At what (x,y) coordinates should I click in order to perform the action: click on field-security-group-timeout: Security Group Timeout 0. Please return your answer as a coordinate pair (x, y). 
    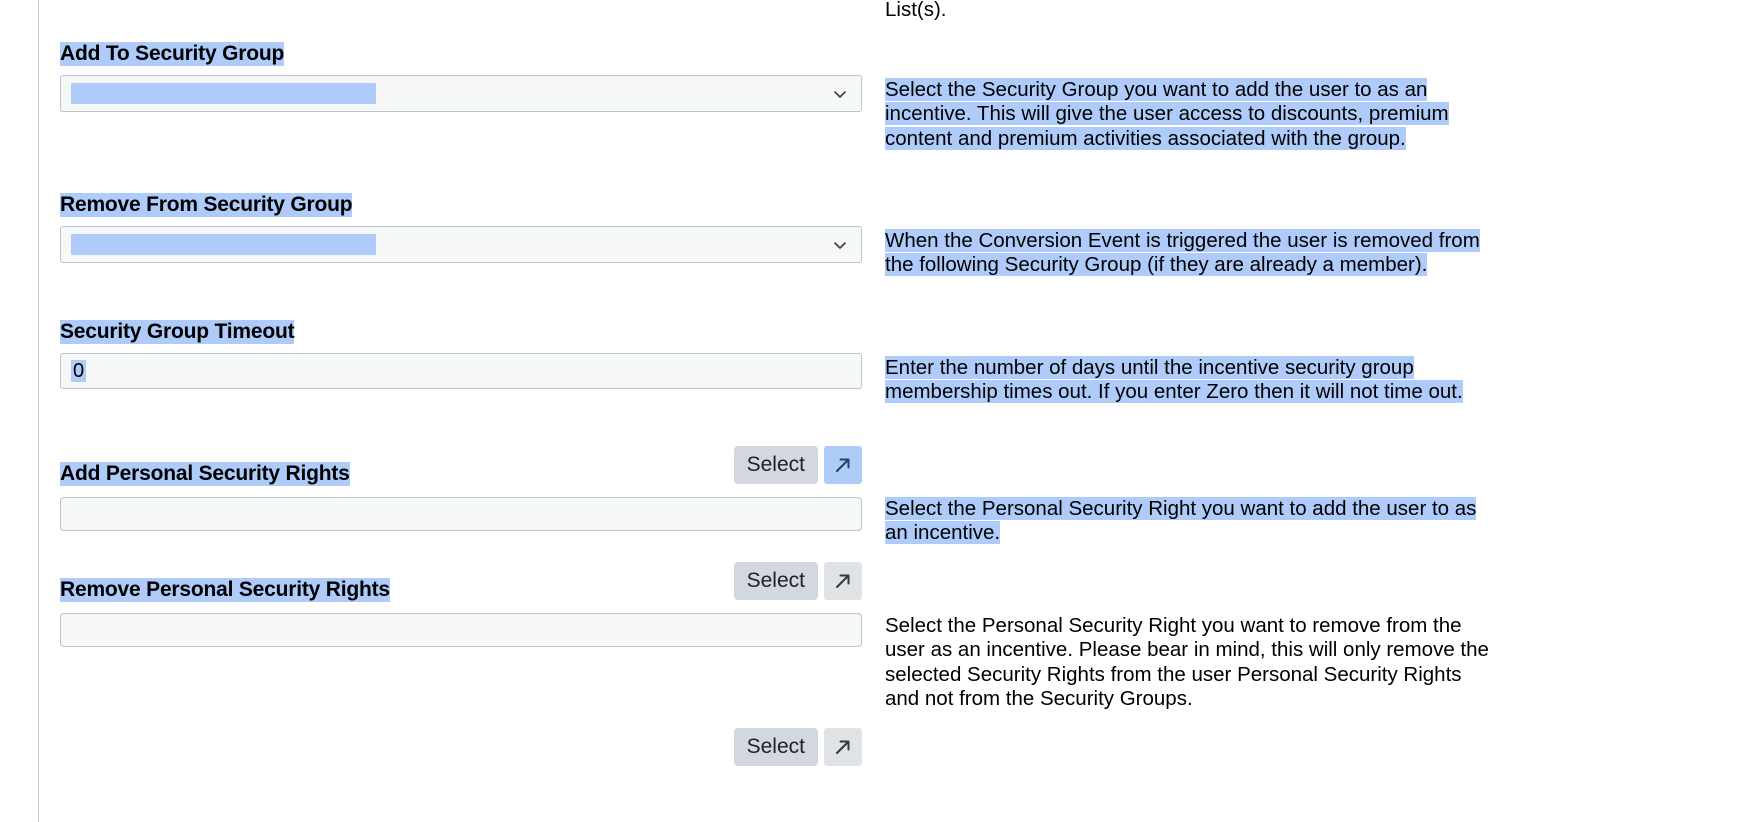
    Looking at the image, I should click on (461, 355).